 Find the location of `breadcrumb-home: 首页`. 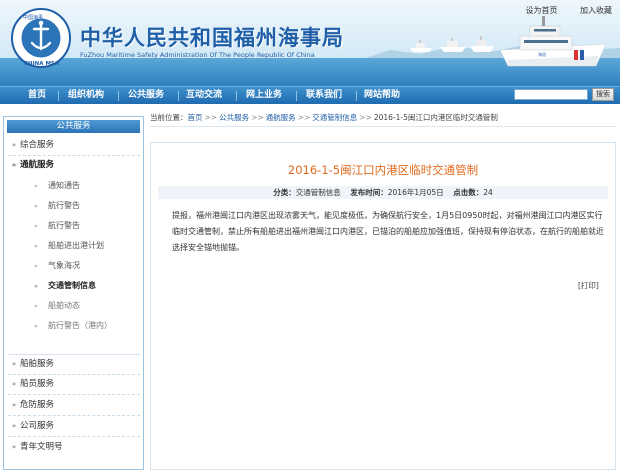

breadcrumb-home: 首页 is located at coordinates (195, 117).